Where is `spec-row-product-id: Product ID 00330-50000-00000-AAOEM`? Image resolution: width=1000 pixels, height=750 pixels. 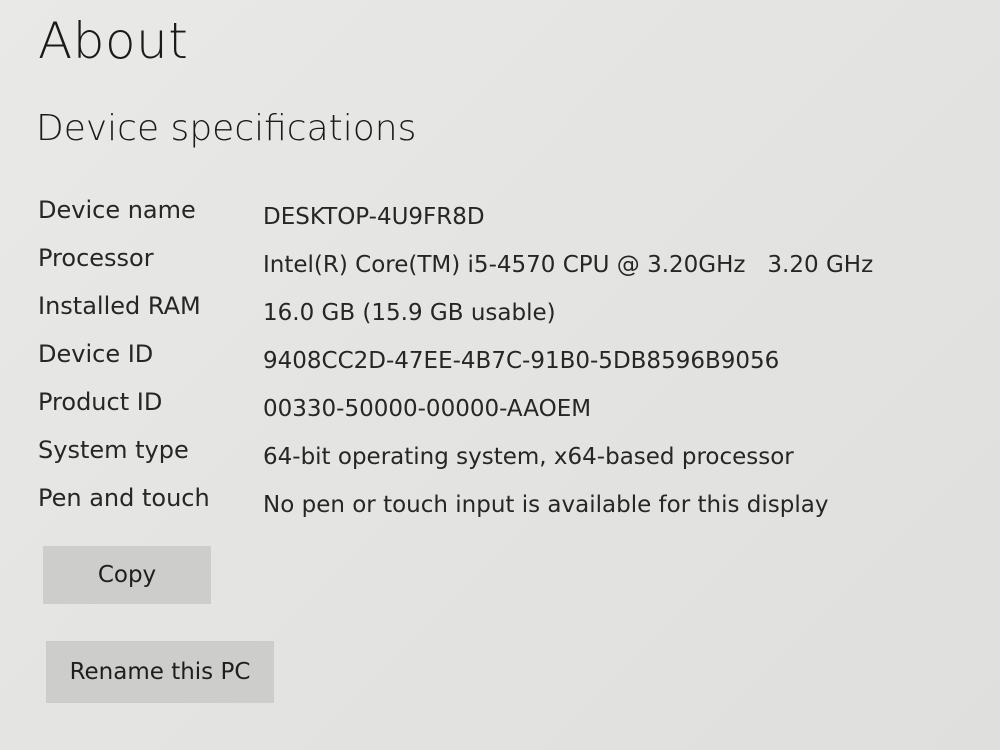
spec-row-product-id: Product ID 00330-50000-00000-AAOEM is located at coordinates (508, 412).